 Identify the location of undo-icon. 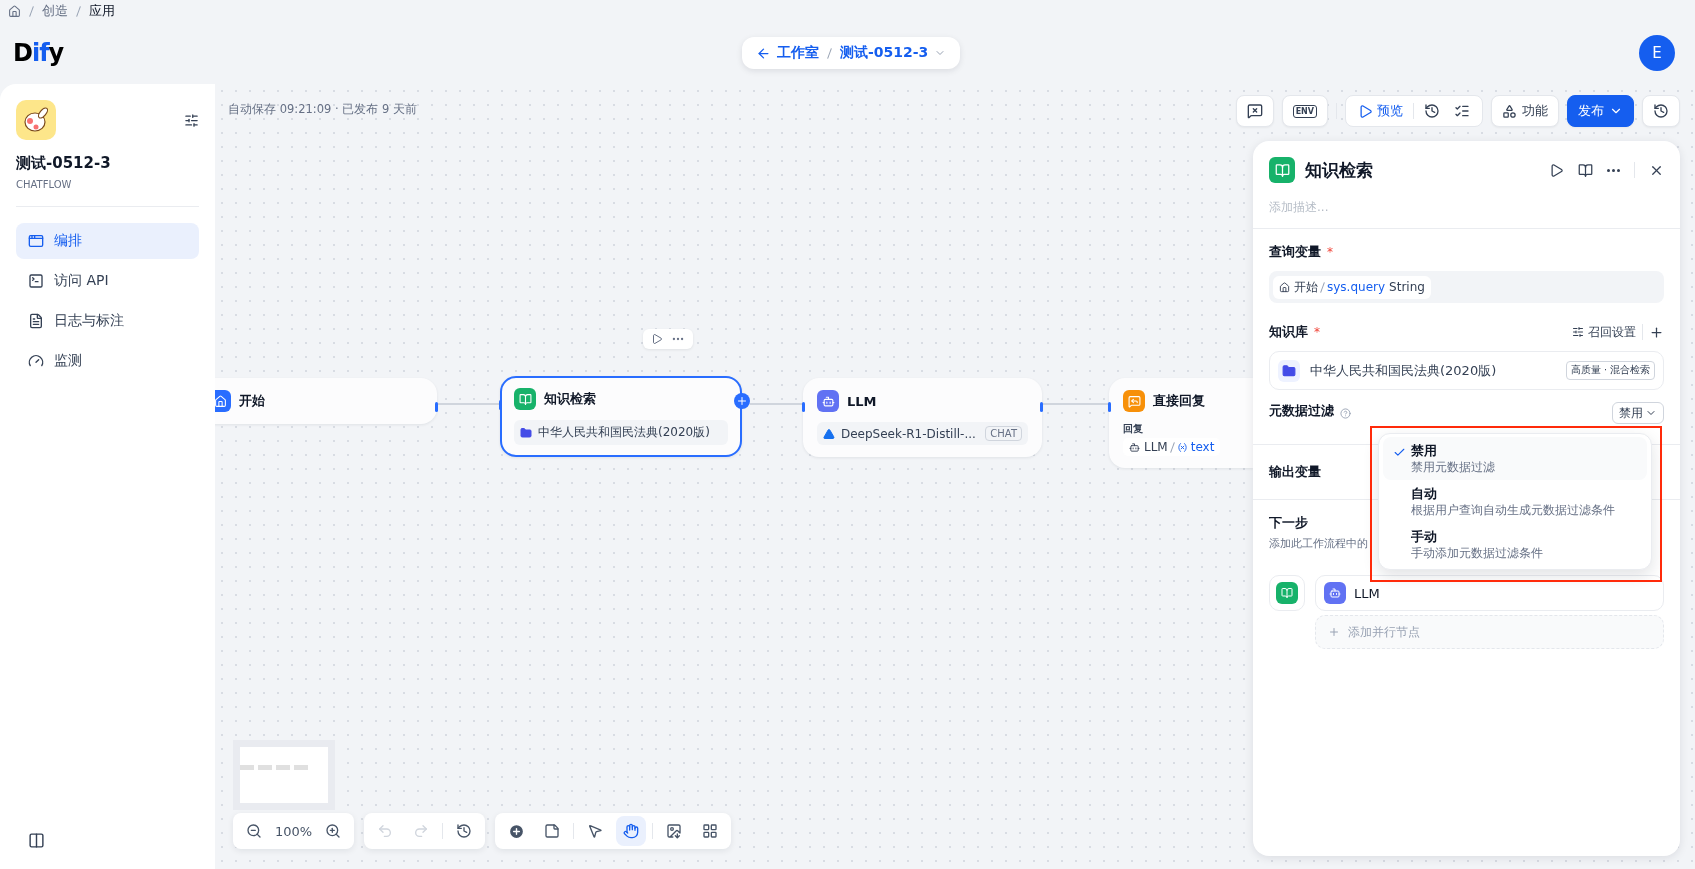
(385, 831).